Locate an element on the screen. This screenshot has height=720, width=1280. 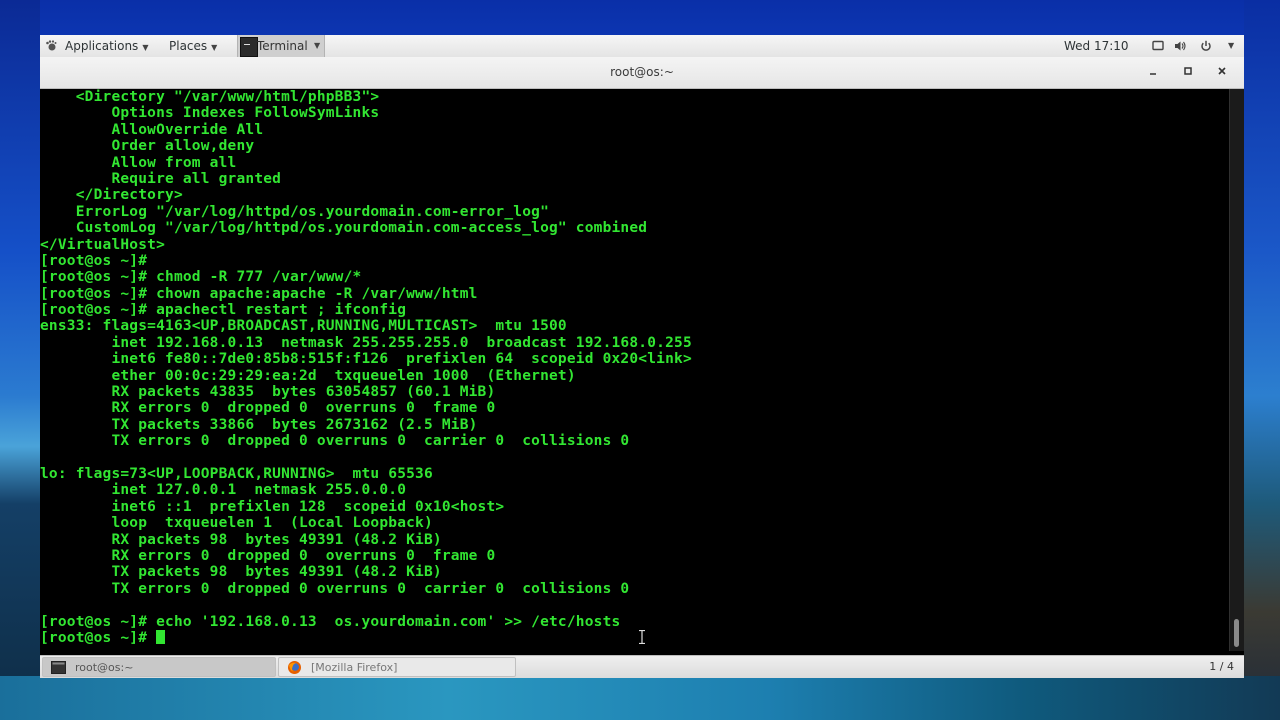
terminal-line: inet 127.0.0.1 netmask 255.0.0.0 is located at coordinates (223, 490).